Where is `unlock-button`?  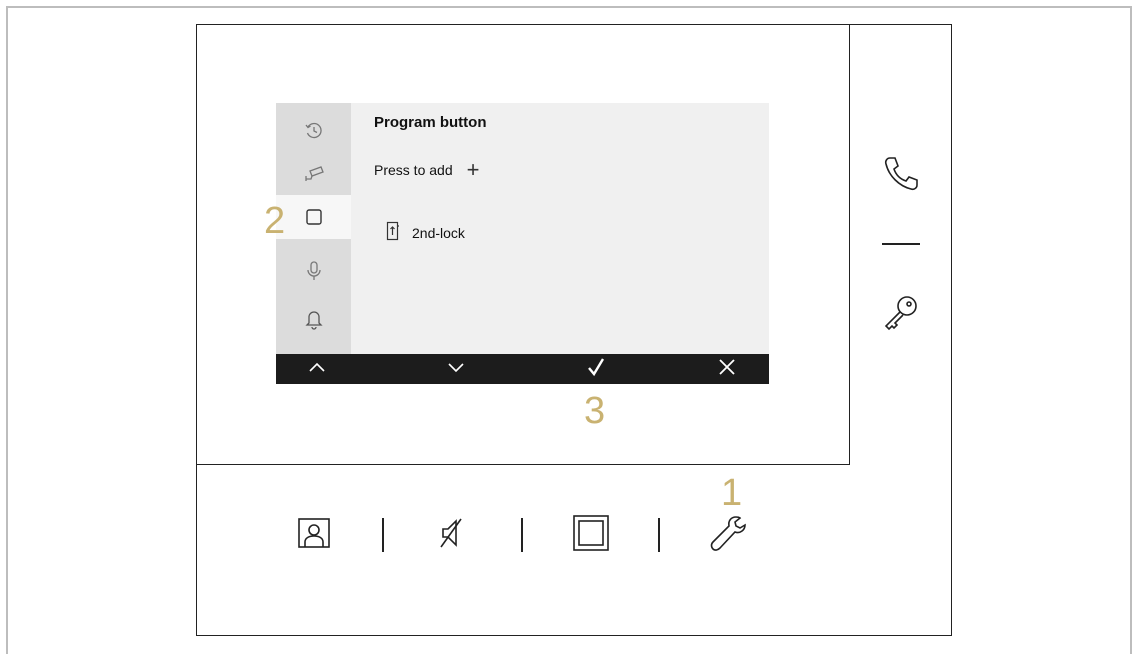
unlock-button is located at coordinates (901, 315).